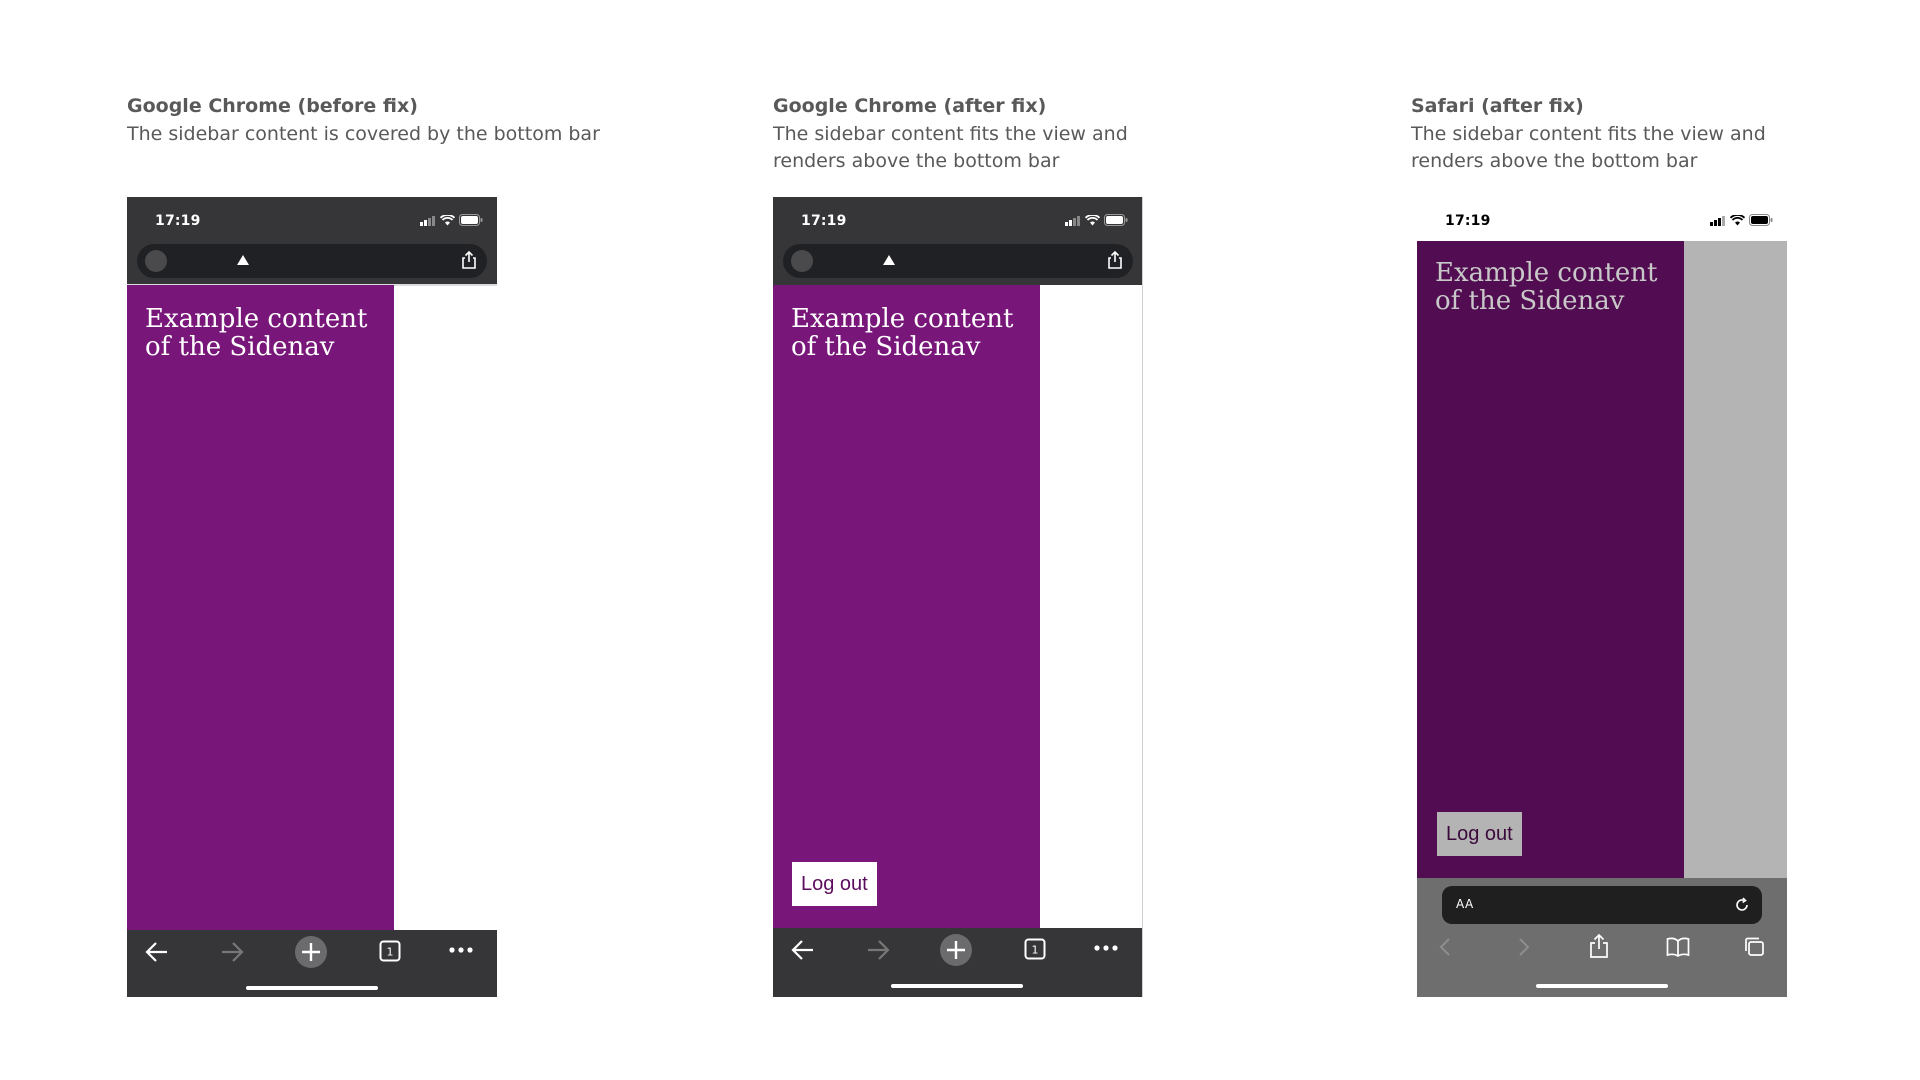  What do you see at coordinates (260, 607) in the screenshot?
I see `sidenav: Example content of the Sidenav` at bounding box center [260, 607].